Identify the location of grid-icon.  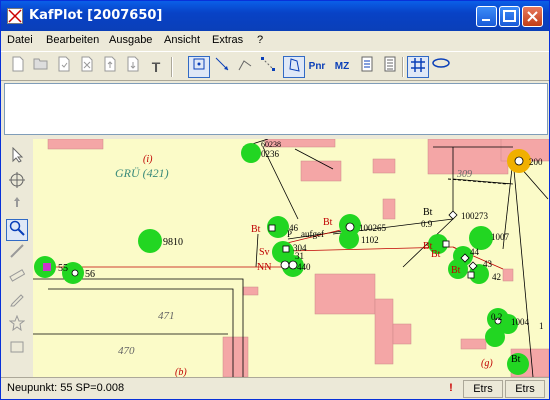
(418, 67).